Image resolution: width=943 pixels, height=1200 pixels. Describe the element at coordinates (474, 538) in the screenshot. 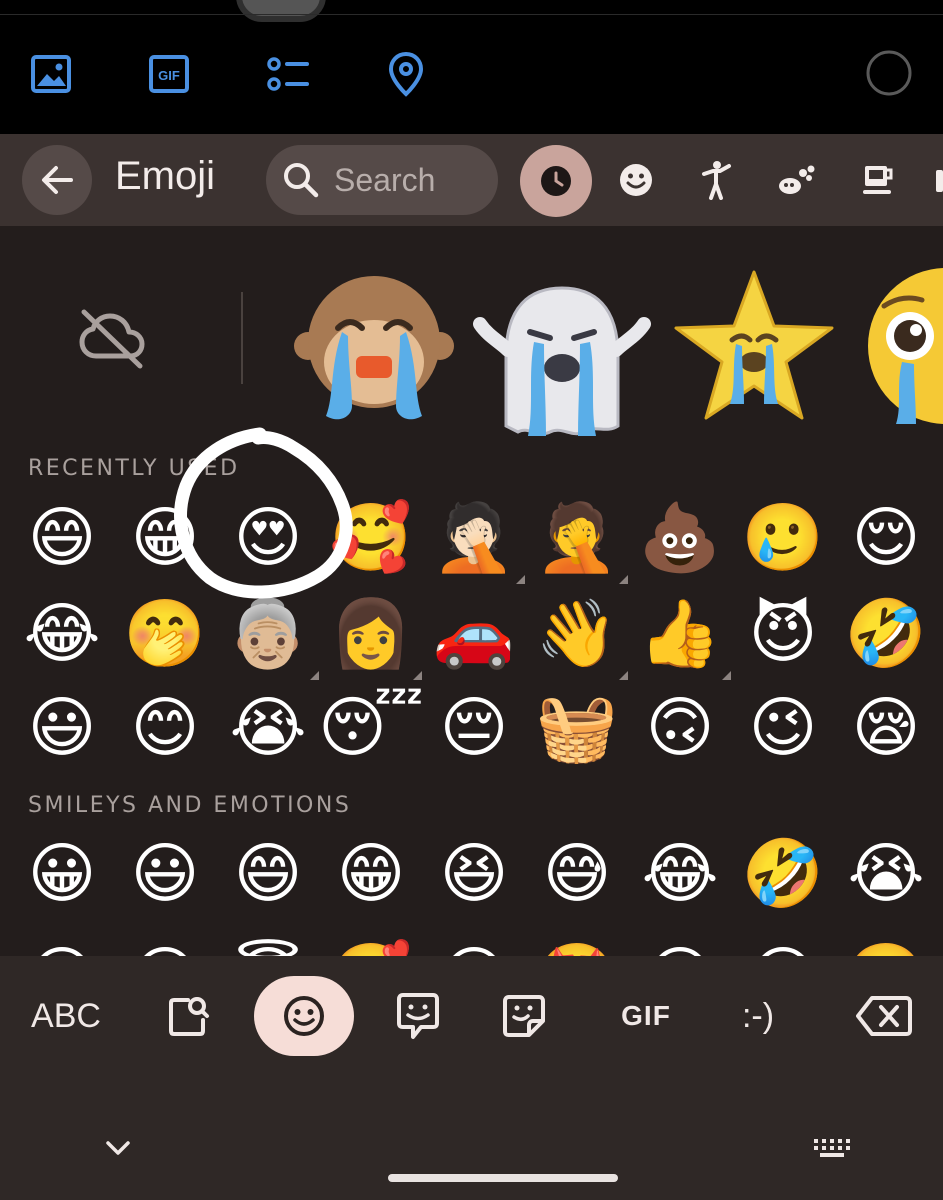

I see `emoji-cell: 🤦🏻` at that location.